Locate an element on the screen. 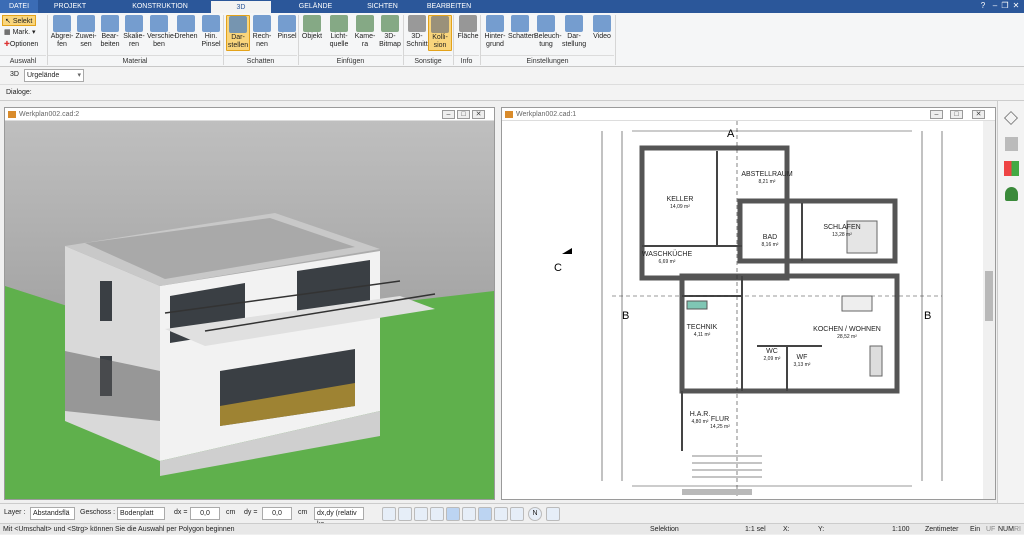  window-plan-title: Werkplan002.cad:1 is located at coordinates (546, 114).